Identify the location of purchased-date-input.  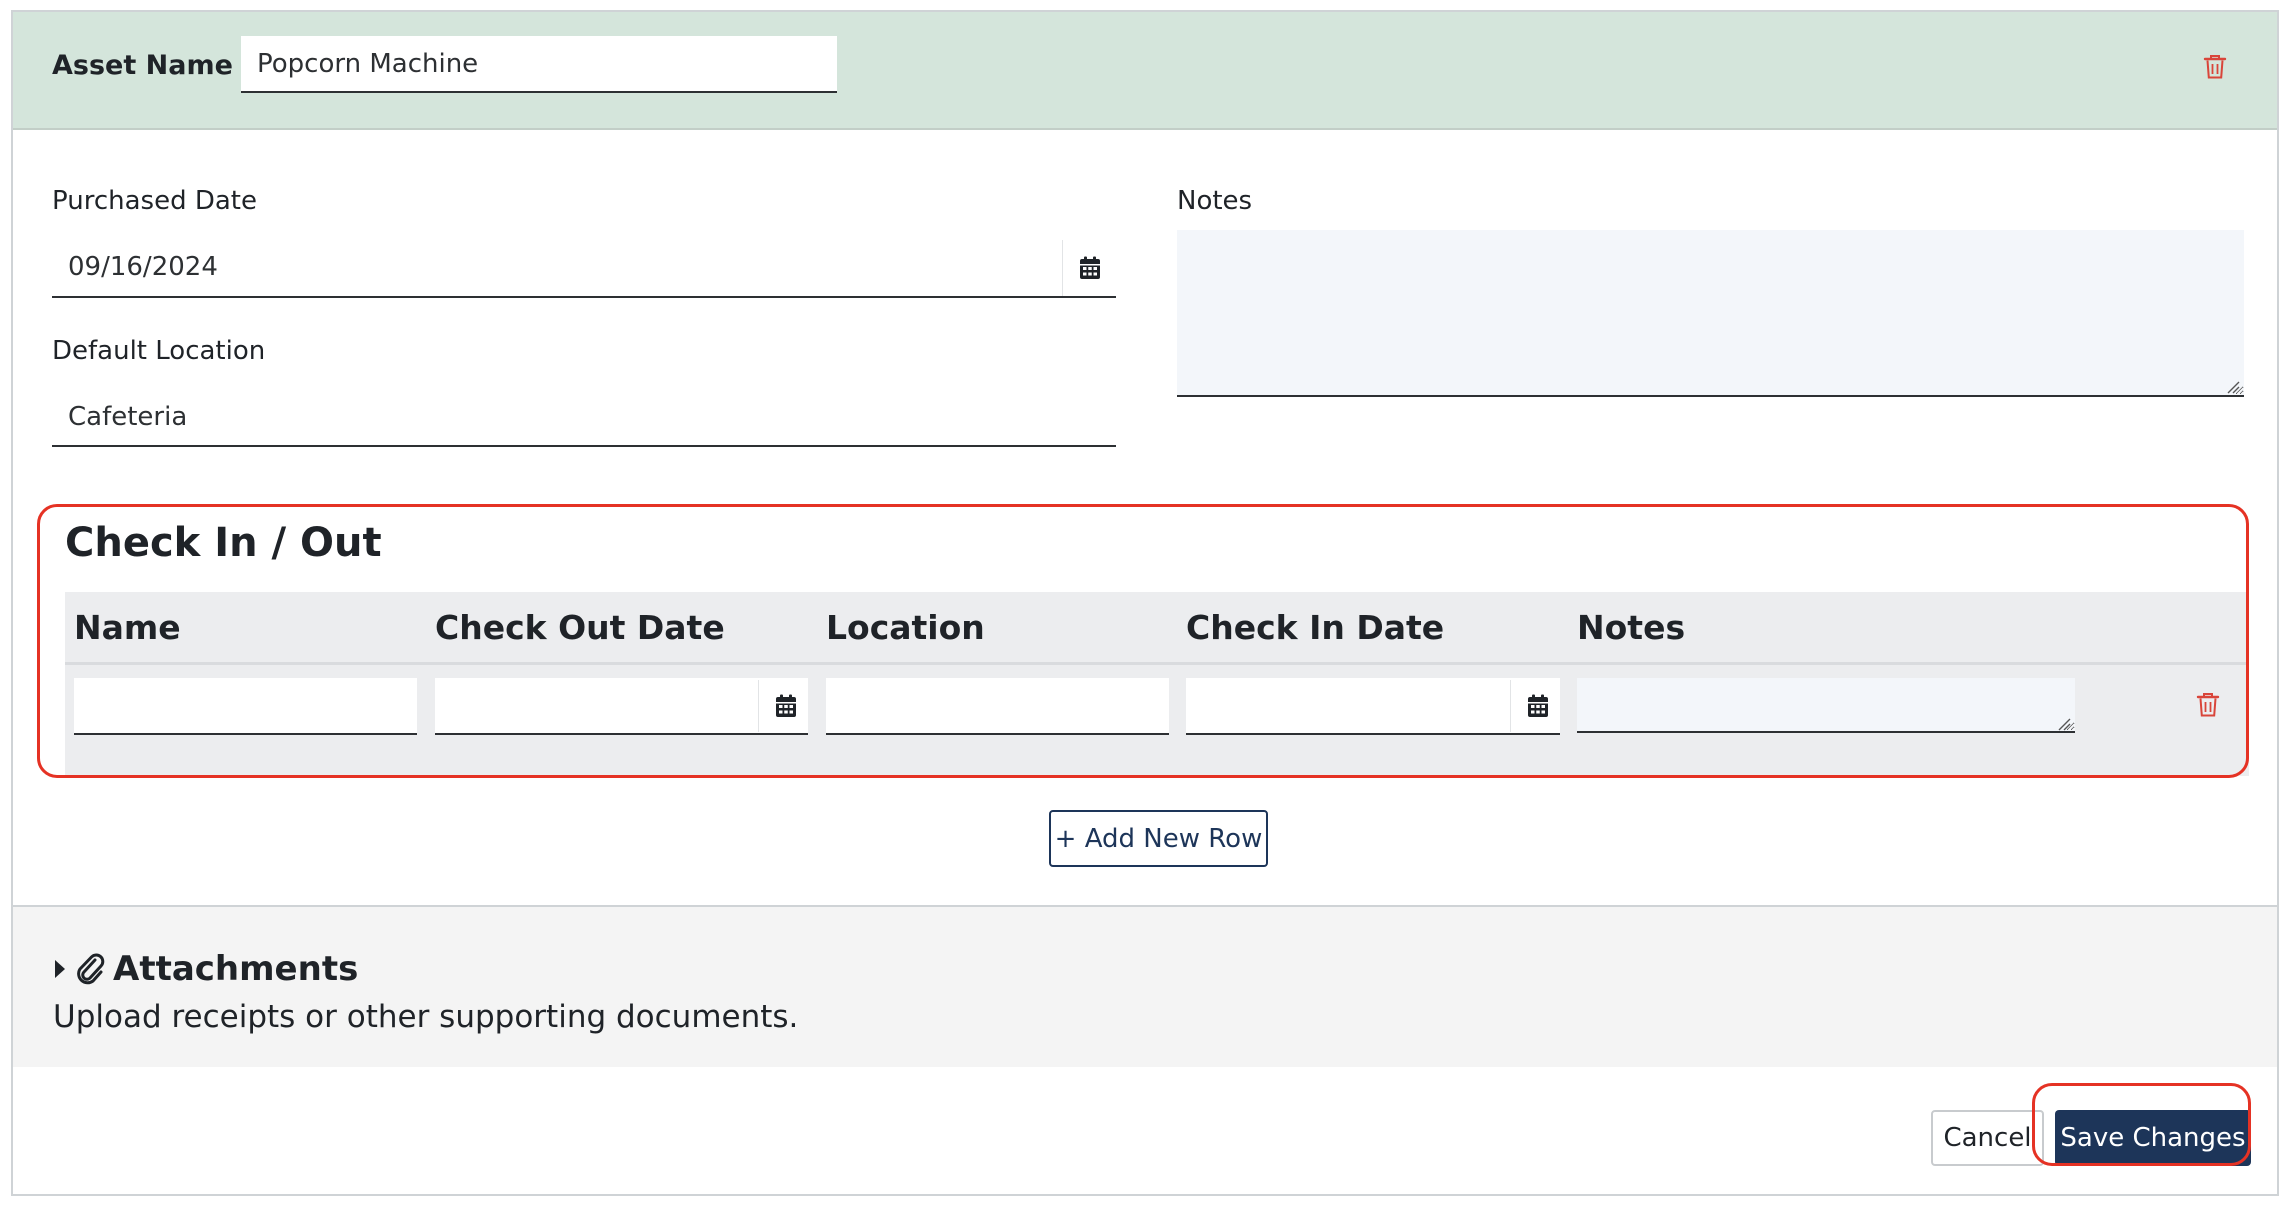
(584, 268).